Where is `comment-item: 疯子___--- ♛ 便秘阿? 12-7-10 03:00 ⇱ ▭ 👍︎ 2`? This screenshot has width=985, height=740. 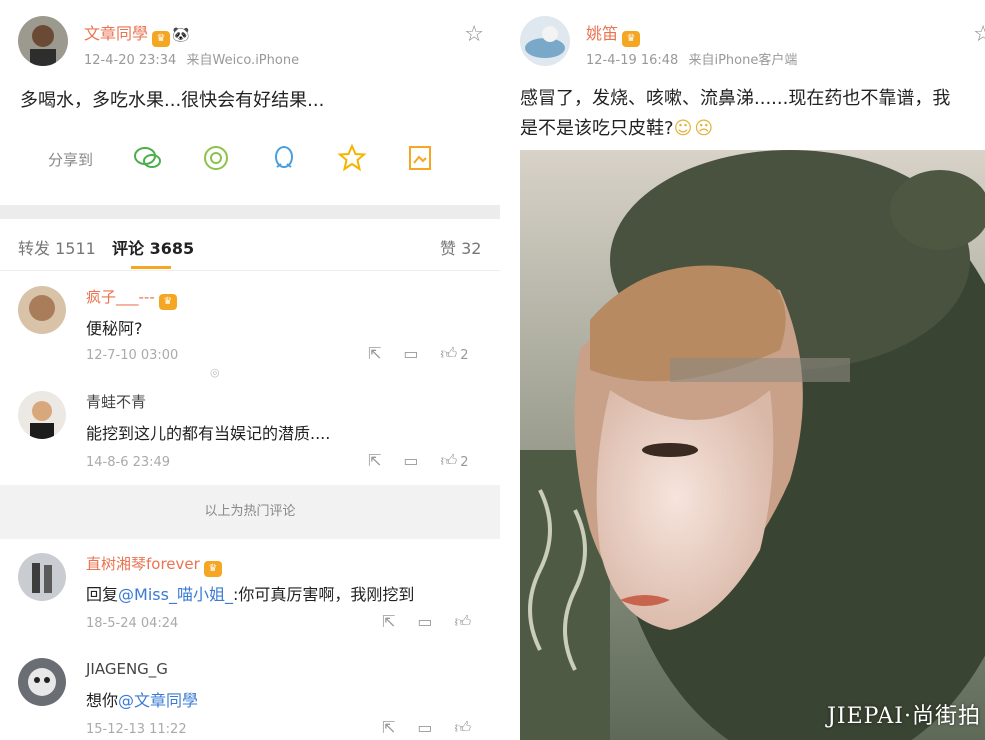 comment-item: 疯子___--- ♛ 便秘阿? 12-7-10 03:00 ⇱ ▭ 👍︎ 2 is located at coordinates (250, 327).